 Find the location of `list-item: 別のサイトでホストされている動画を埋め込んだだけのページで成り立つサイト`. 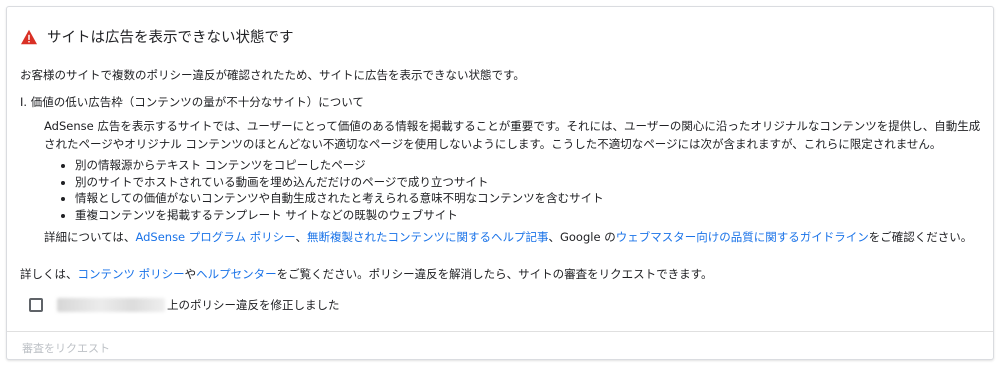

list-item: 別のサイトでホストされている動画を埋め込んだだけのページで成り立つサイト is located at coordinates (332, 182).